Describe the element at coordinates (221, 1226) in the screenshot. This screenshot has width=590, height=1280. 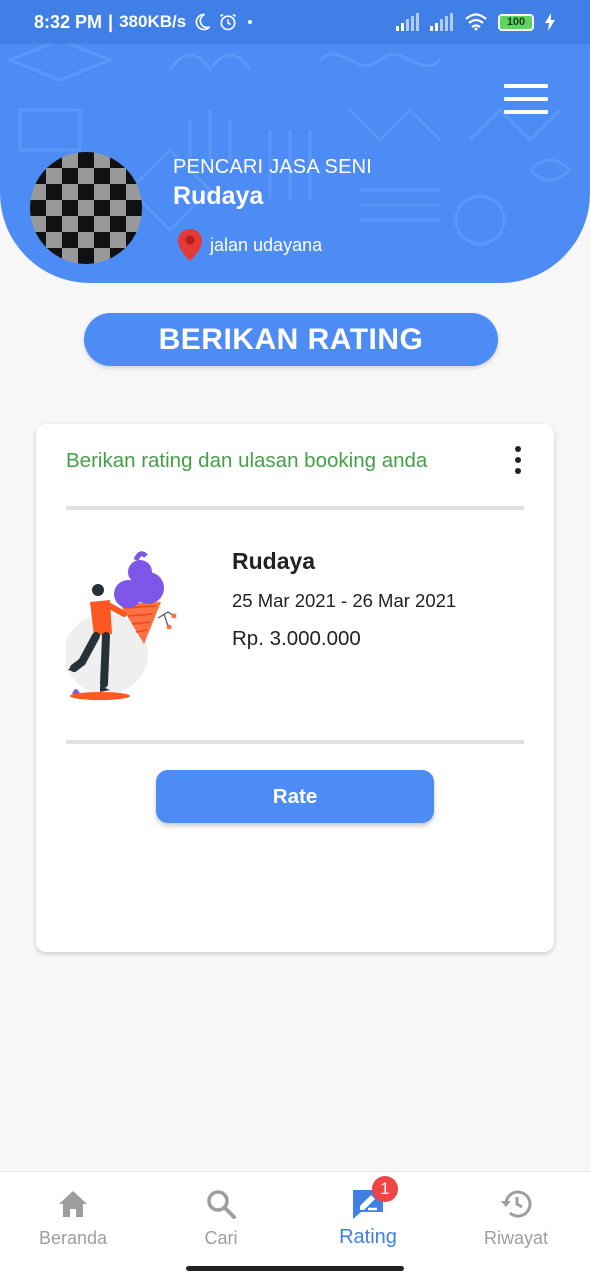
I see `nav-cari: Cari` at that location.